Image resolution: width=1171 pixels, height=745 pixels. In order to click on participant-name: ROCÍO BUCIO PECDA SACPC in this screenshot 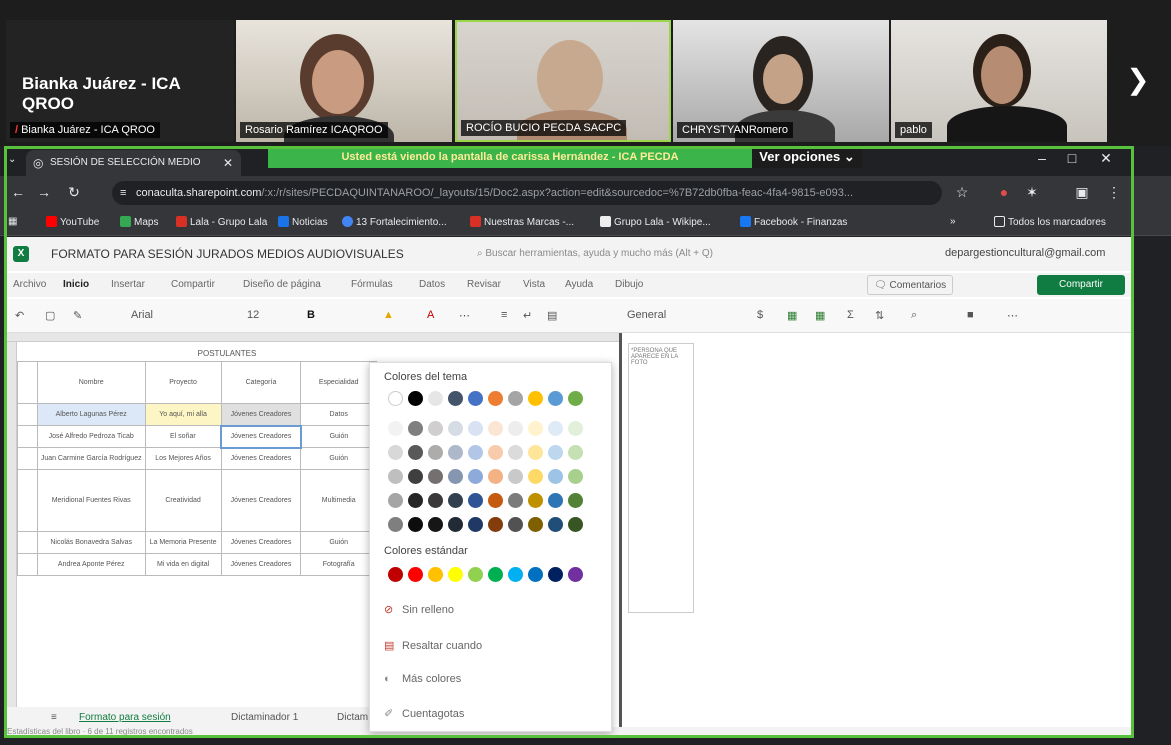, I will do `click(544, 128)`.